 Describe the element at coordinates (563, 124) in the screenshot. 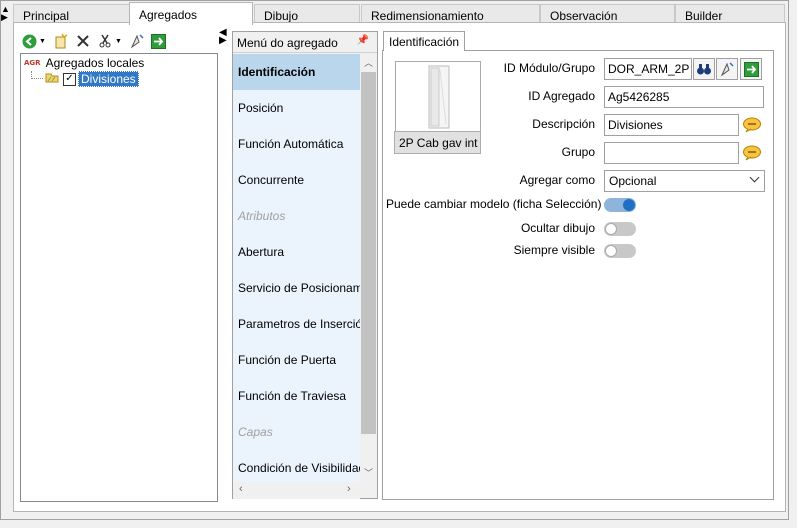

I see `descripcion-label: Descripción` at that location.